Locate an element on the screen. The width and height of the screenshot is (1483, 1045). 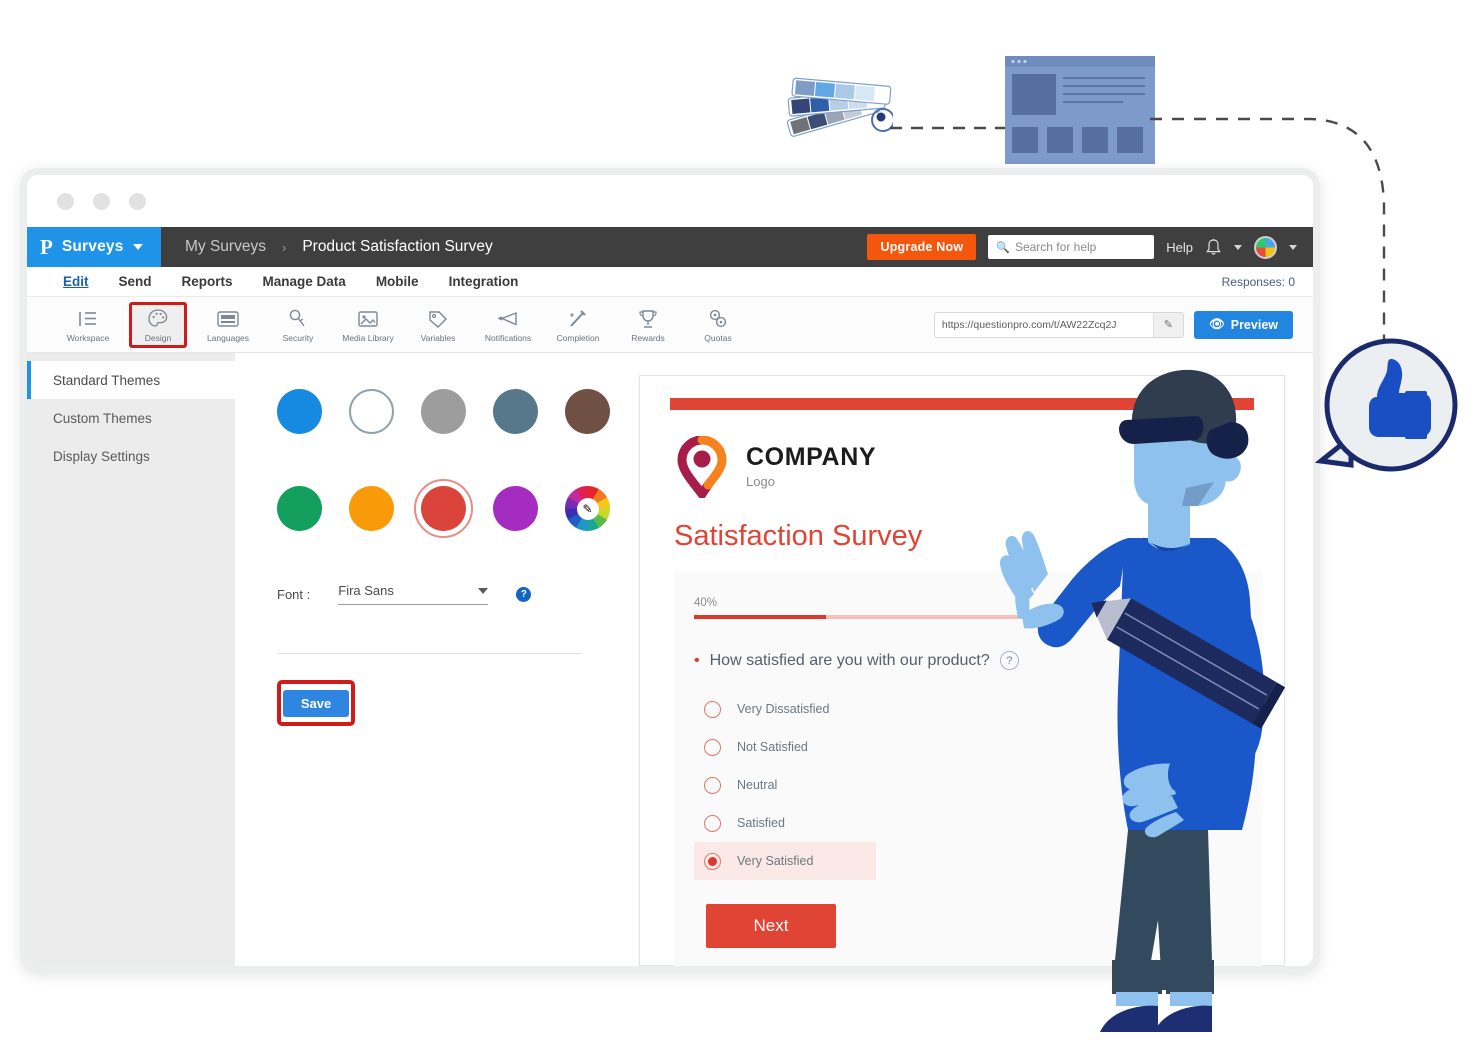
brand-label: Surveys is located at coordinates (92, 246).